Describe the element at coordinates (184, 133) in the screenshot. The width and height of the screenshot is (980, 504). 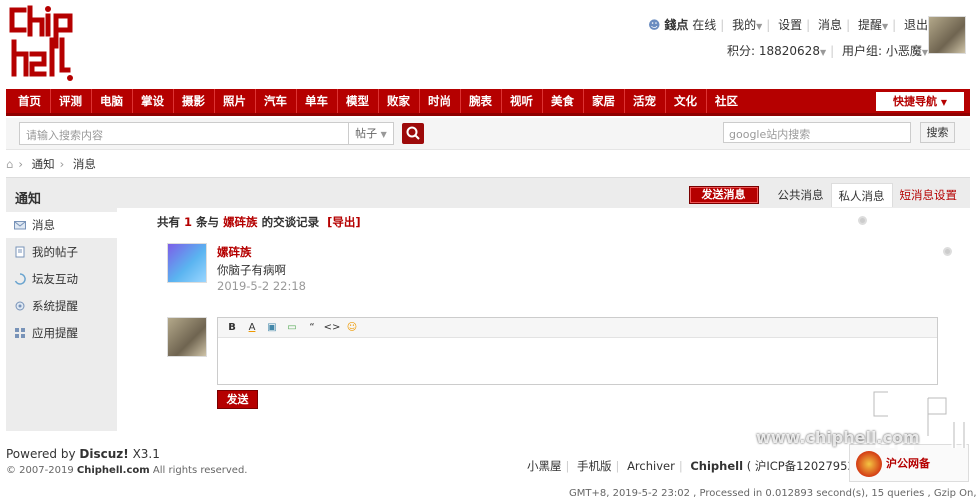
I see `search-input: 请输入搜索内容` at that location.